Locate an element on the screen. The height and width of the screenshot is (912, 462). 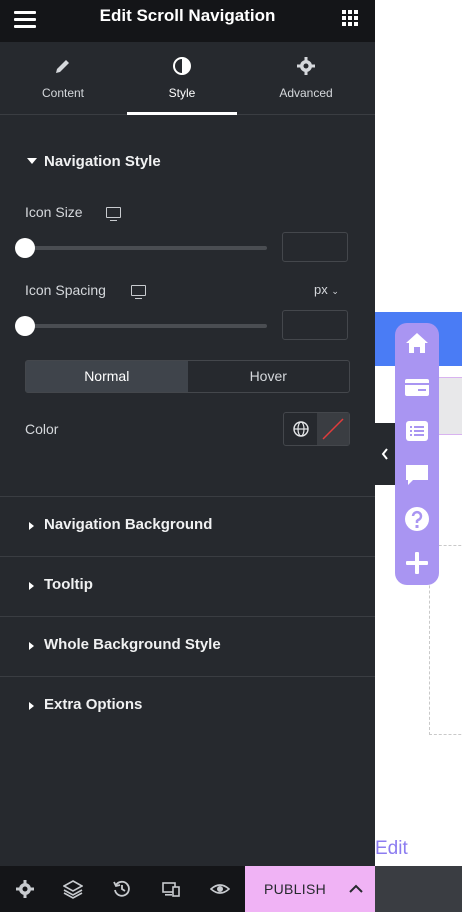
icon-spacing-label: Icon Spacing is located at coordinates (65, 290).